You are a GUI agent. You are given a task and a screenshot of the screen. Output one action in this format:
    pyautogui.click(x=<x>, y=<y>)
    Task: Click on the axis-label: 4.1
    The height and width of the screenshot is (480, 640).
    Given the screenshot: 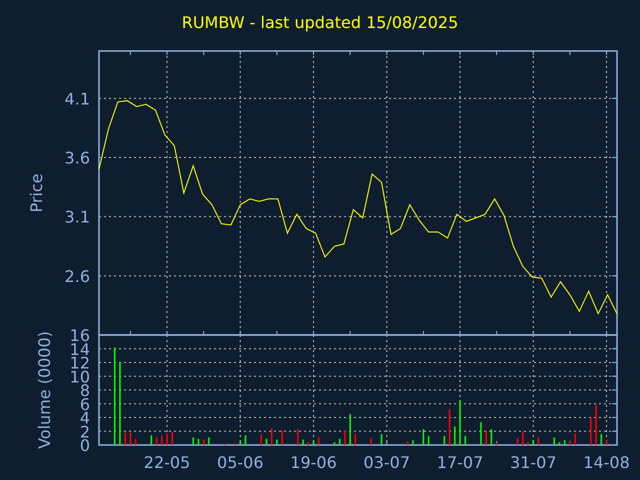 What is the action you would take?
    pyautogui.click(x=77, y=98)
    